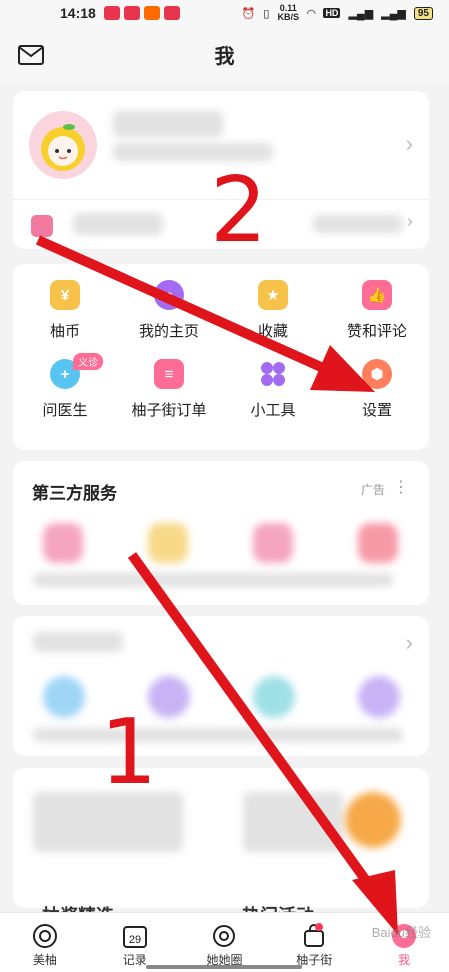  Describe the element at coordinates (74, 493) in the screenshot. I see `section-title: 第三方服务` at that location.